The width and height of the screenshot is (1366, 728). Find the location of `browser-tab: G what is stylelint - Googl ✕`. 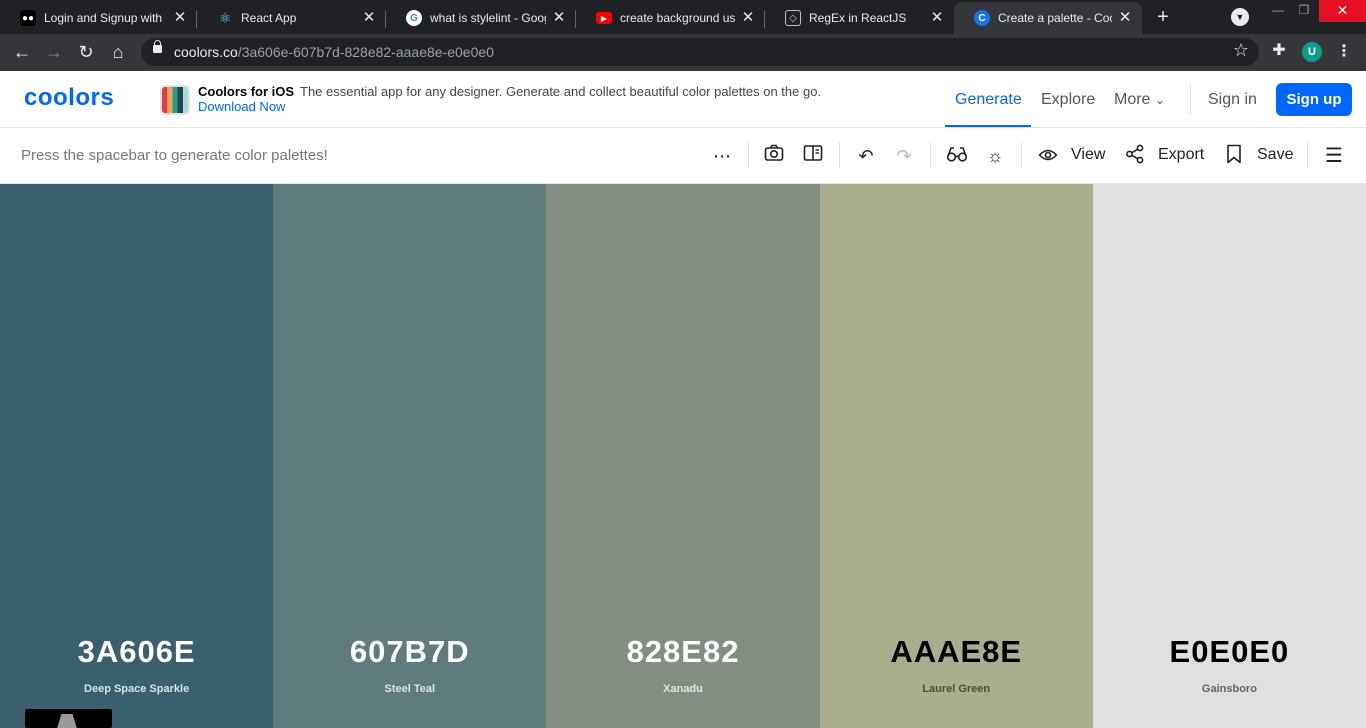

browser-tab: G what is stylelint - Googl ✕ is located at coordinates (481, 18).